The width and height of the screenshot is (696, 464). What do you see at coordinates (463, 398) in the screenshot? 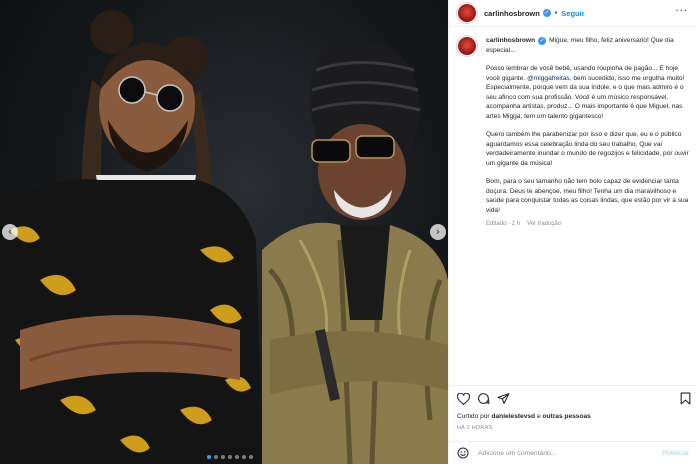
I see `heart-icon` at bounding box center [463, 398].